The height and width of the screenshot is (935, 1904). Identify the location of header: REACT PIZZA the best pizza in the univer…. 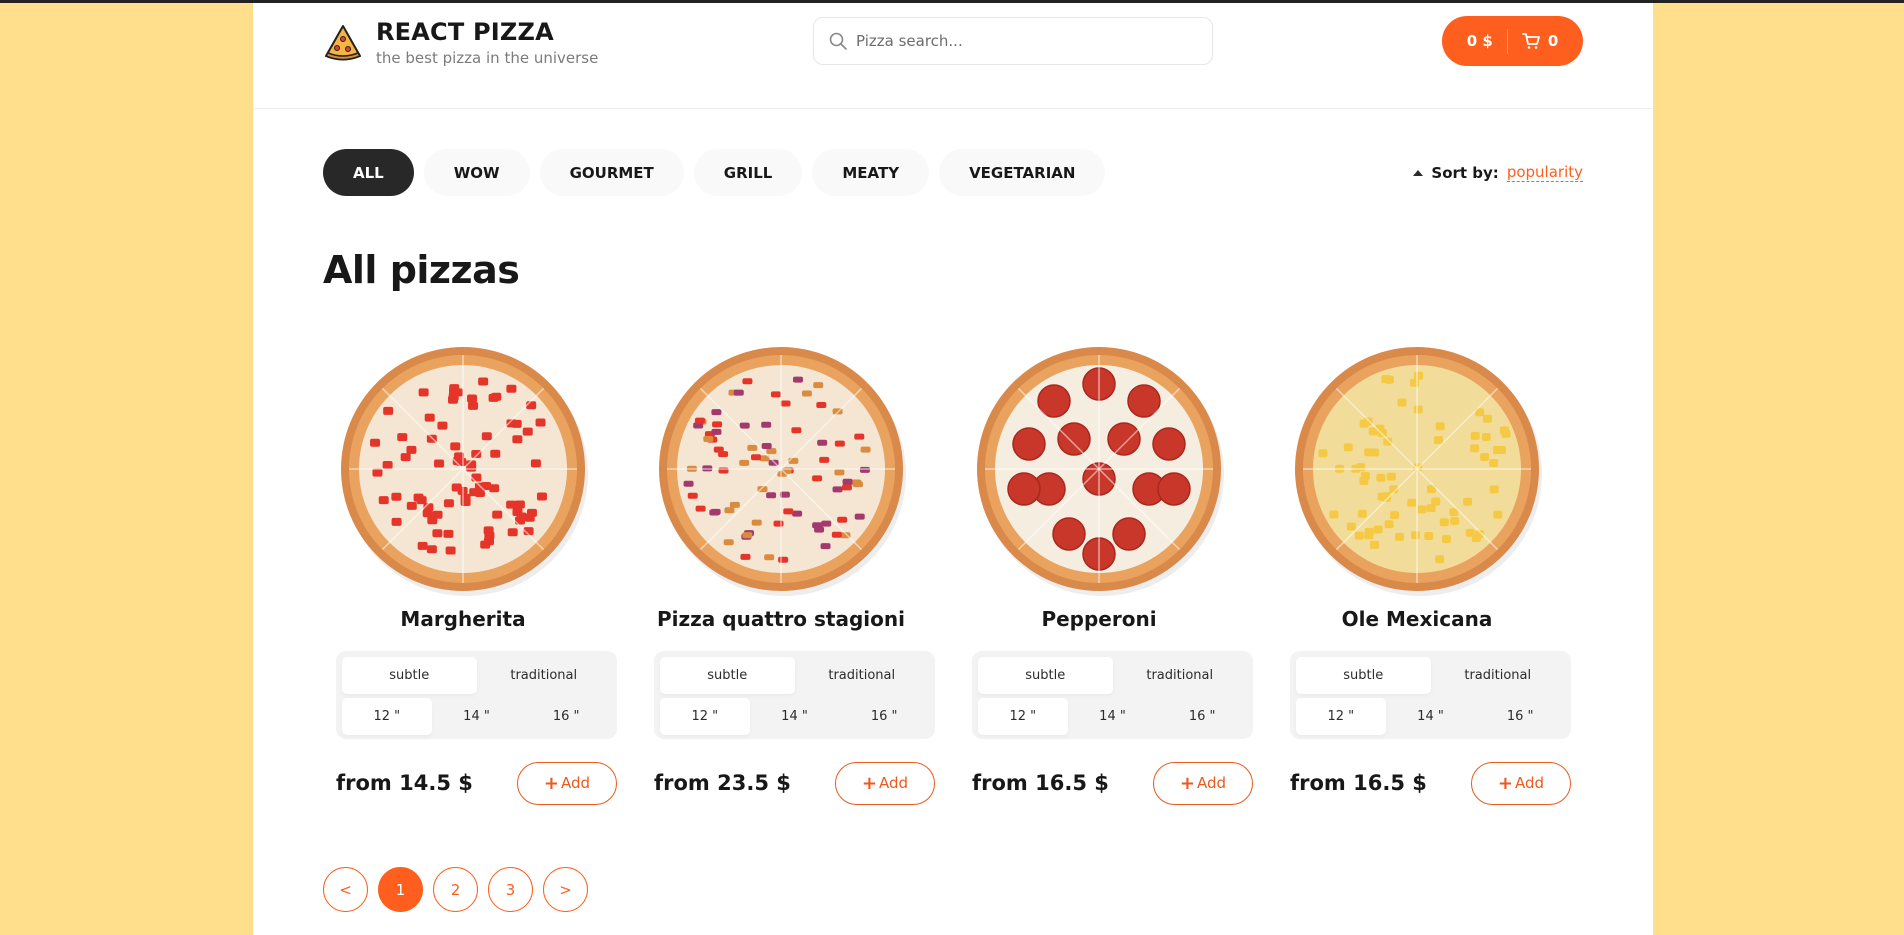
(953, 56).